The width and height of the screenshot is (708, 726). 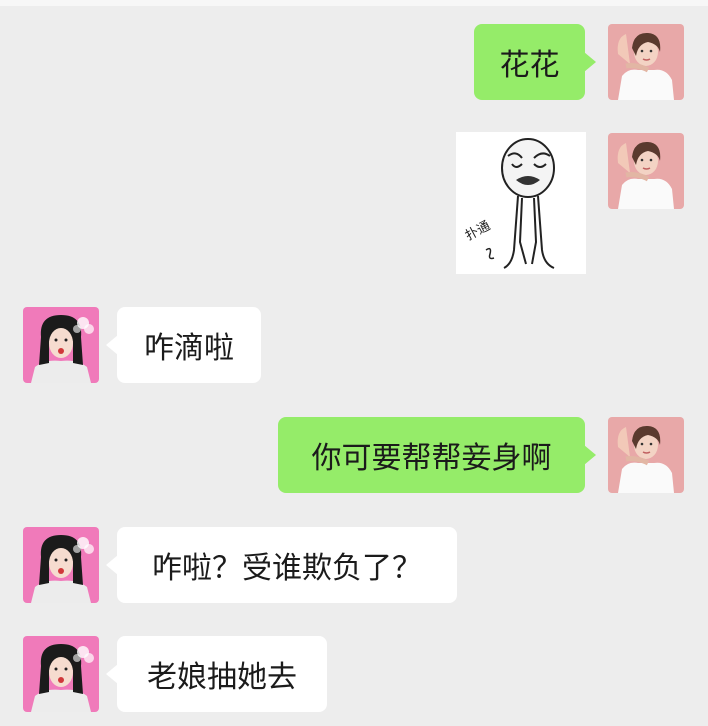 I want to click on outgoing-message-bubble: 你可要帮帮妾身啊, so click(x=437, y=455).